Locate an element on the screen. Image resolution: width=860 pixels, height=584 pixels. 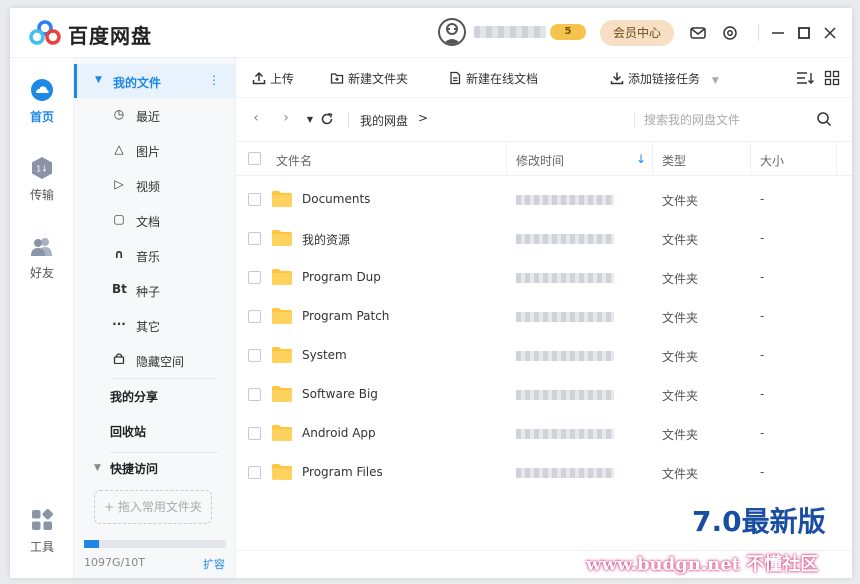
mail-icon is located at coordinates (698, 33).